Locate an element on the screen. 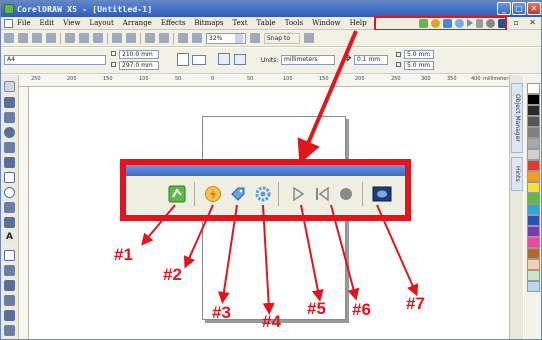 The image size is (542, 340). tag-button is located at coordinates (238, 194).